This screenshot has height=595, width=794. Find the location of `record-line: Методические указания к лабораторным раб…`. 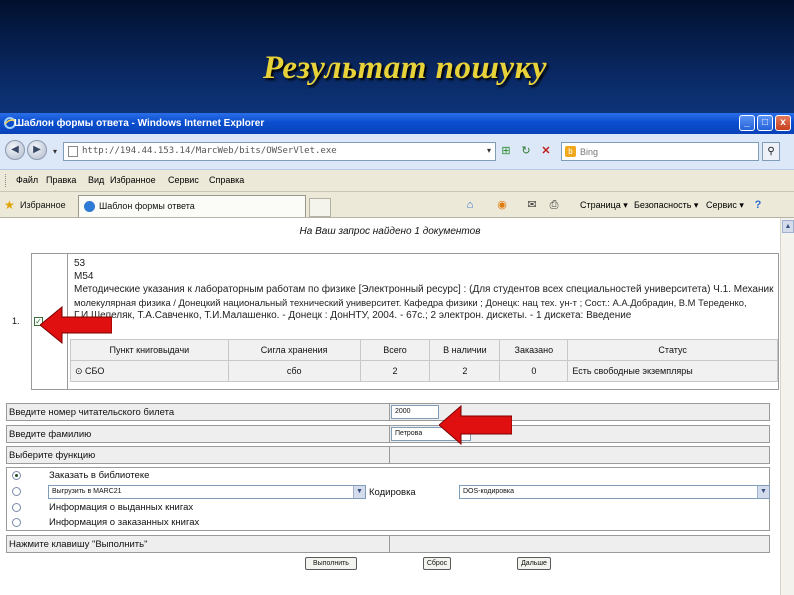

record-line: Методические указания к лабораторным раб… is located at coordinates (424, 289).